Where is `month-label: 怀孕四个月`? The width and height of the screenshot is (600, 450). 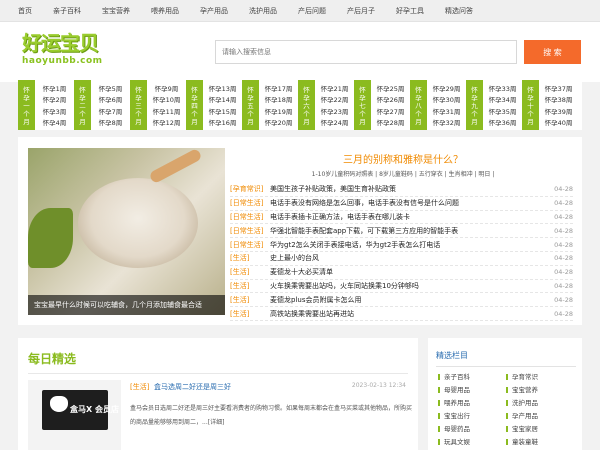 month-label: 怀孕四个月 is located at coordinates (194, 105).